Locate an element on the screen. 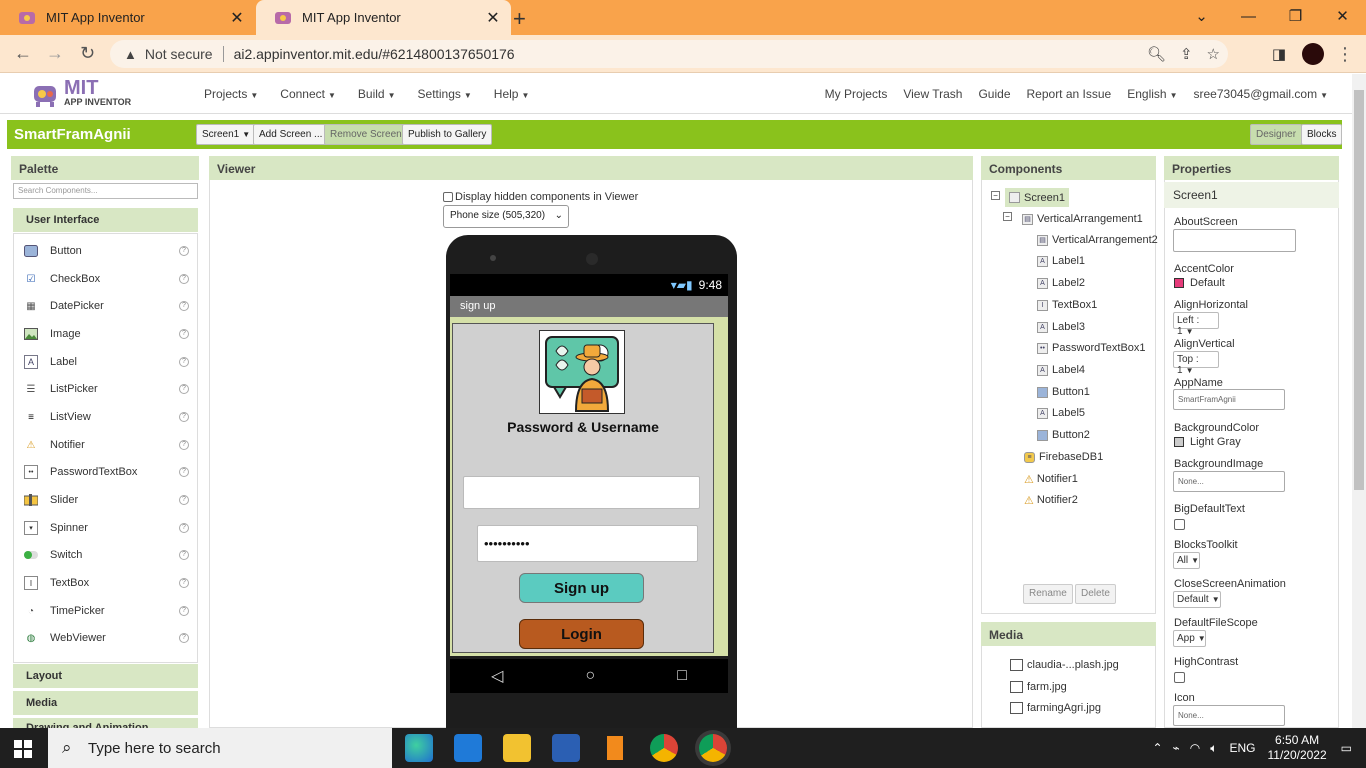 This screenshot has height=768, width=1366. media-file: claudia-...plash.jpg is located at coordinates (1064, 665).